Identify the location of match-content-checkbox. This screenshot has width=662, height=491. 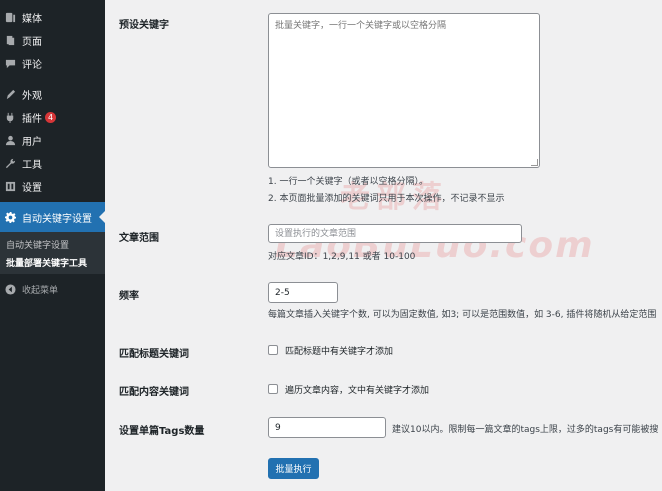
(273, 389).